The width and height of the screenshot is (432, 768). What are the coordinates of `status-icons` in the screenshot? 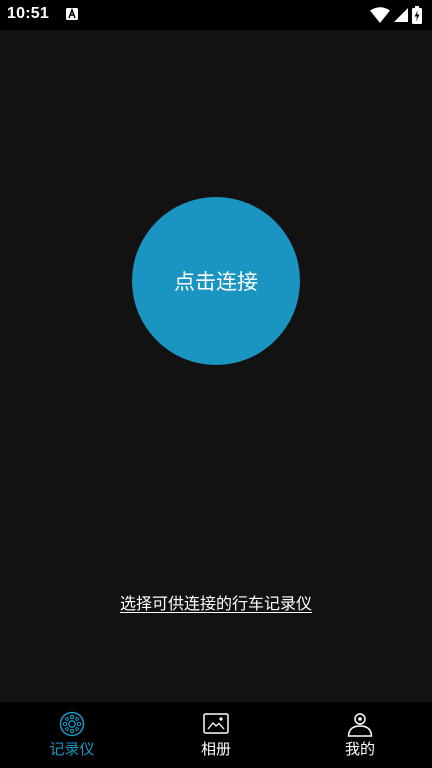 It's located at (396, 15).